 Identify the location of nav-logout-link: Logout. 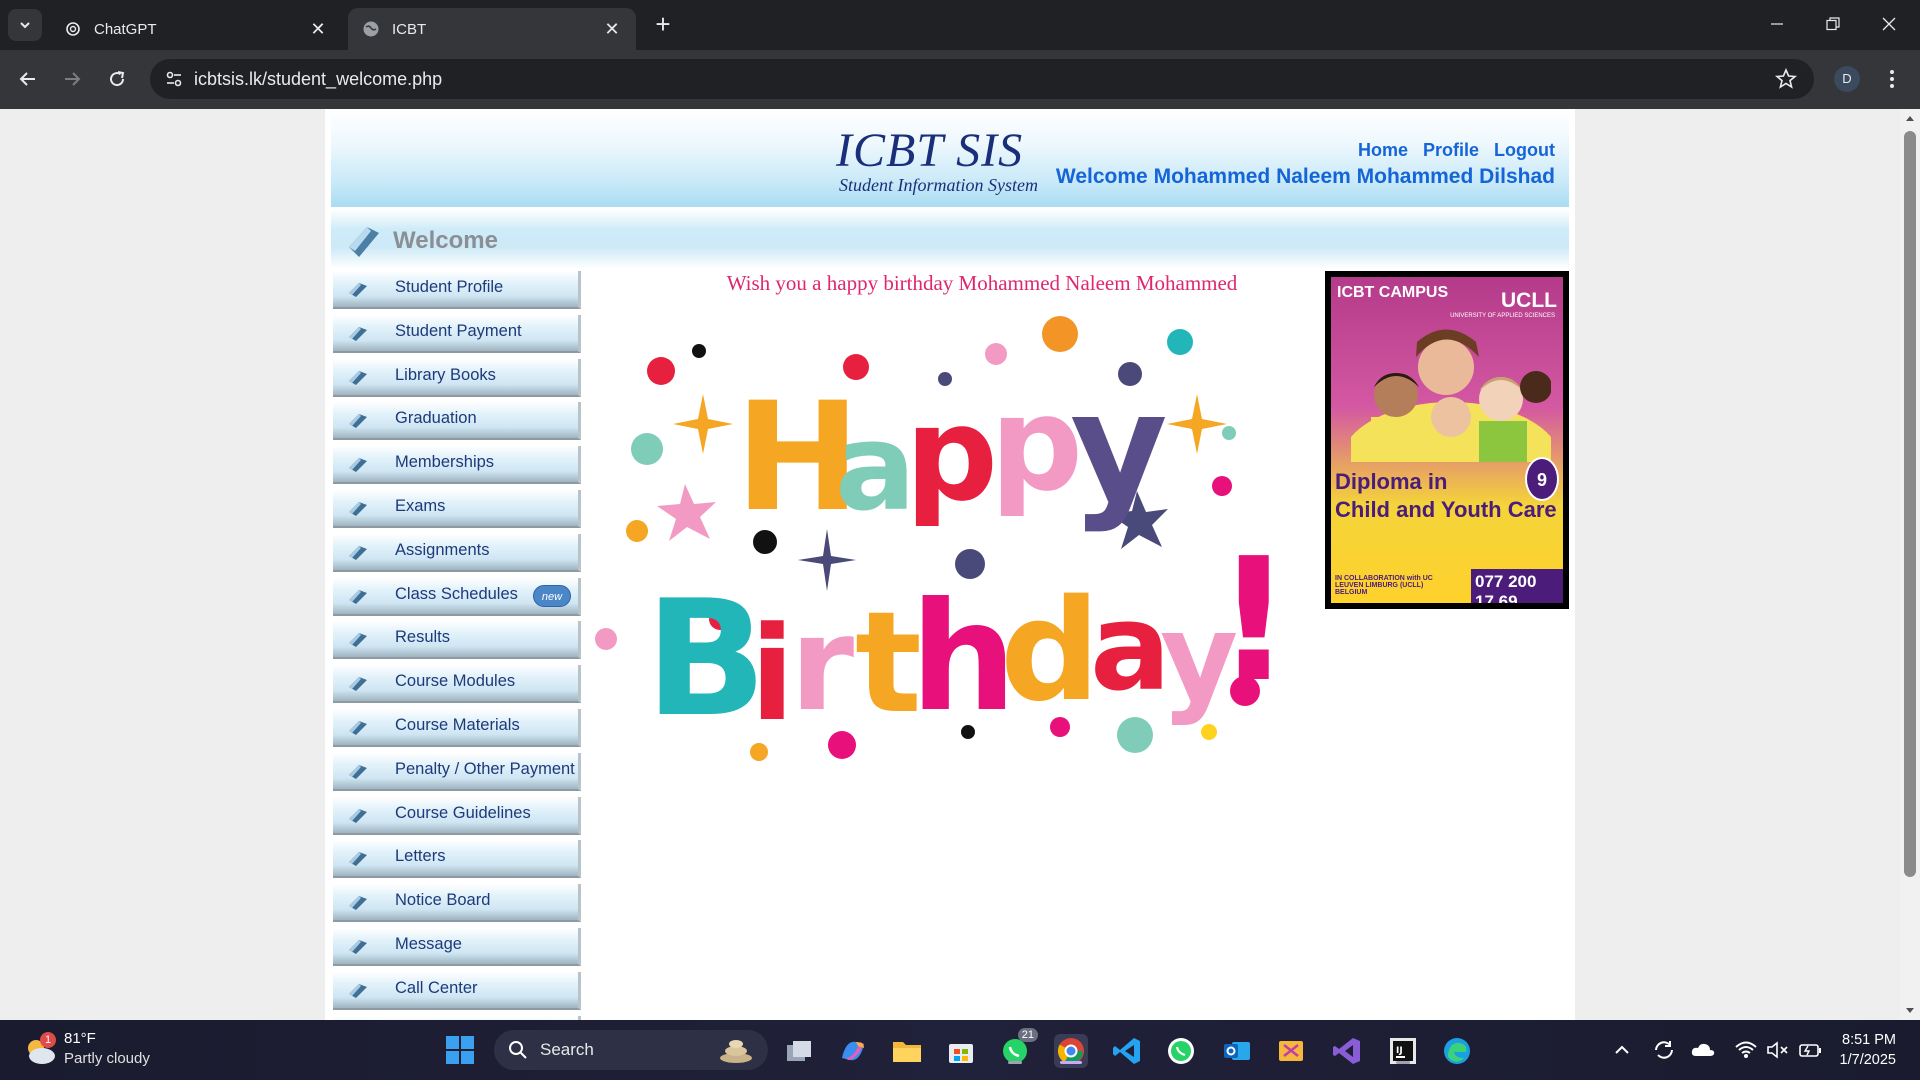
(1524, 150).